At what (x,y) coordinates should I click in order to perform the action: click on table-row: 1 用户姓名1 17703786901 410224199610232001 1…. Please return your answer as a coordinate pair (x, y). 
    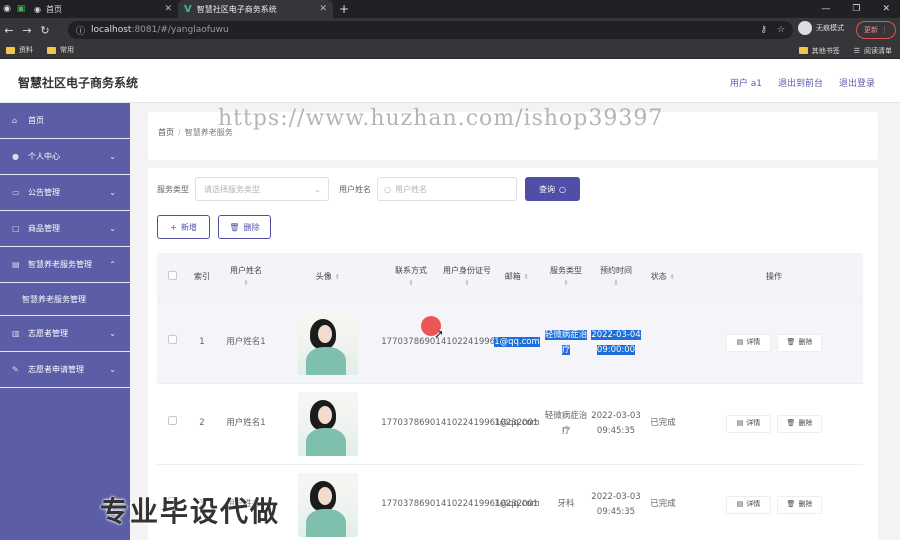
    Looking at the image, I should click on (510, 343).